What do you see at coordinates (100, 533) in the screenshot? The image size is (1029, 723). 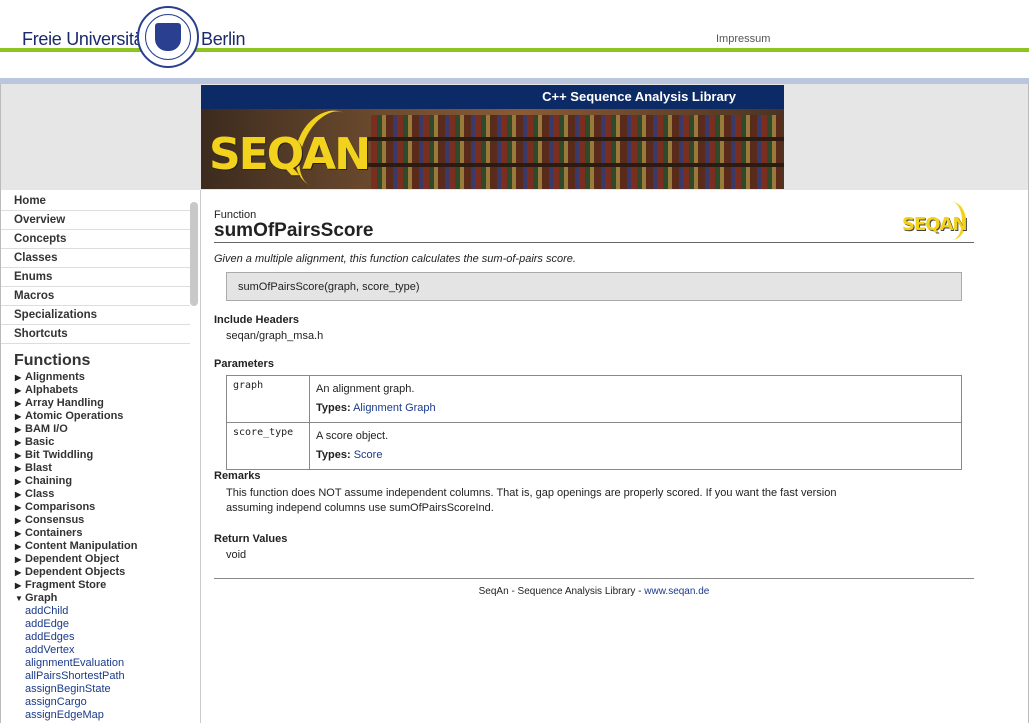 I see `category-item: ▶ Containers` at bounding box center [100, 533].